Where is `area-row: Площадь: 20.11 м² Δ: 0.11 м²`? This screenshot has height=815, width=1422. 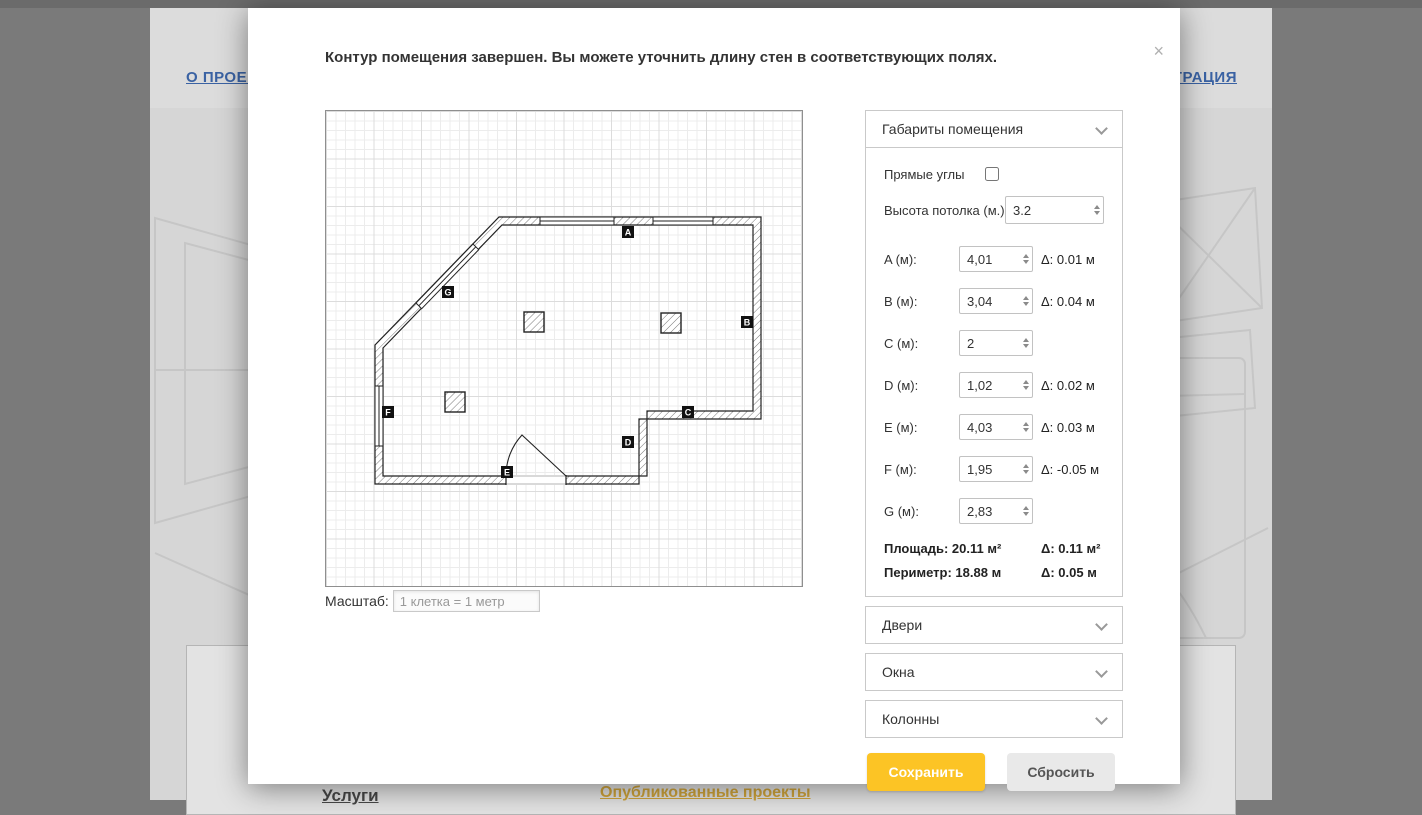
area-row: Площадь: 20.11 м² Δ: 0.11 м² is located at coordinates (994, 548).